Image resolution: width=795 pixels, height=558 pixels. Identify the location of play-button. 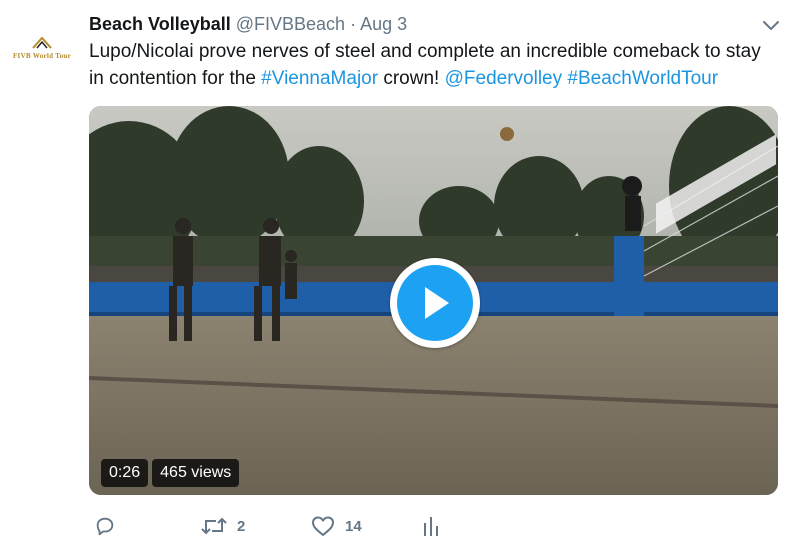
(435, 303).